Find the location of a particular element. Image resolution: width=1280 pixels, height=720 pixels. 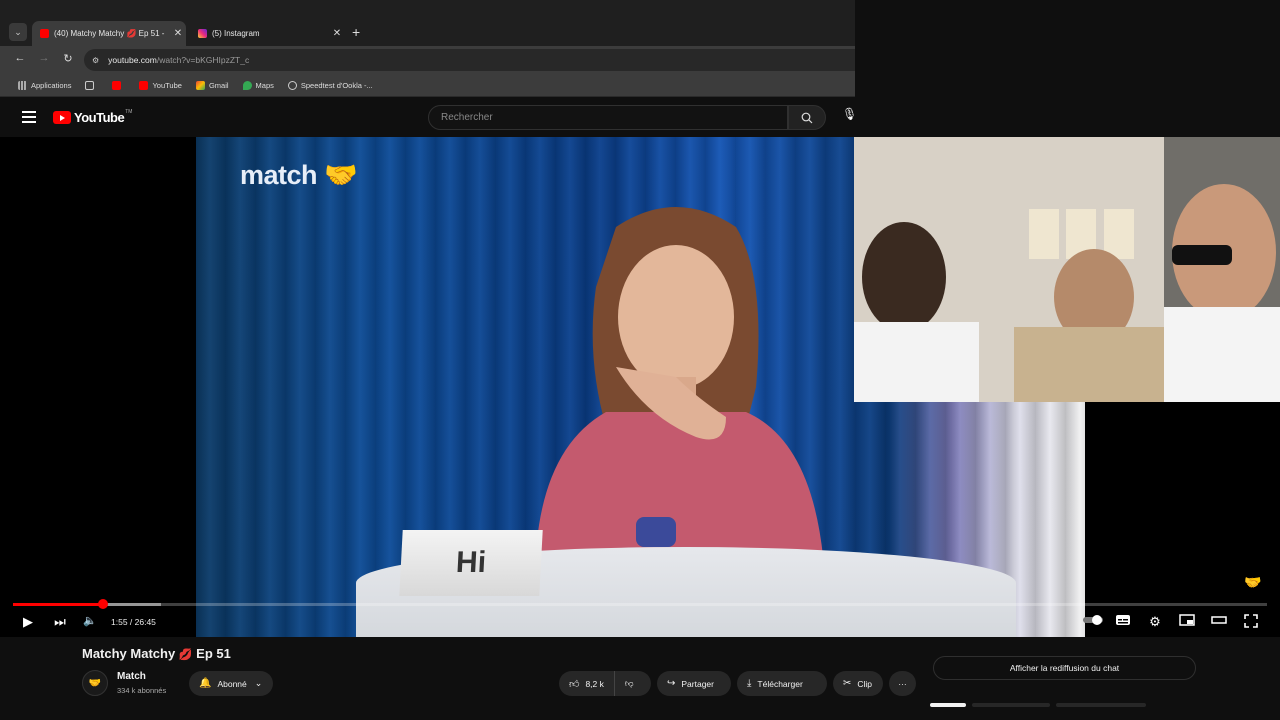

bookmark-youtube: YouTube is located at coordinates (160, 85).